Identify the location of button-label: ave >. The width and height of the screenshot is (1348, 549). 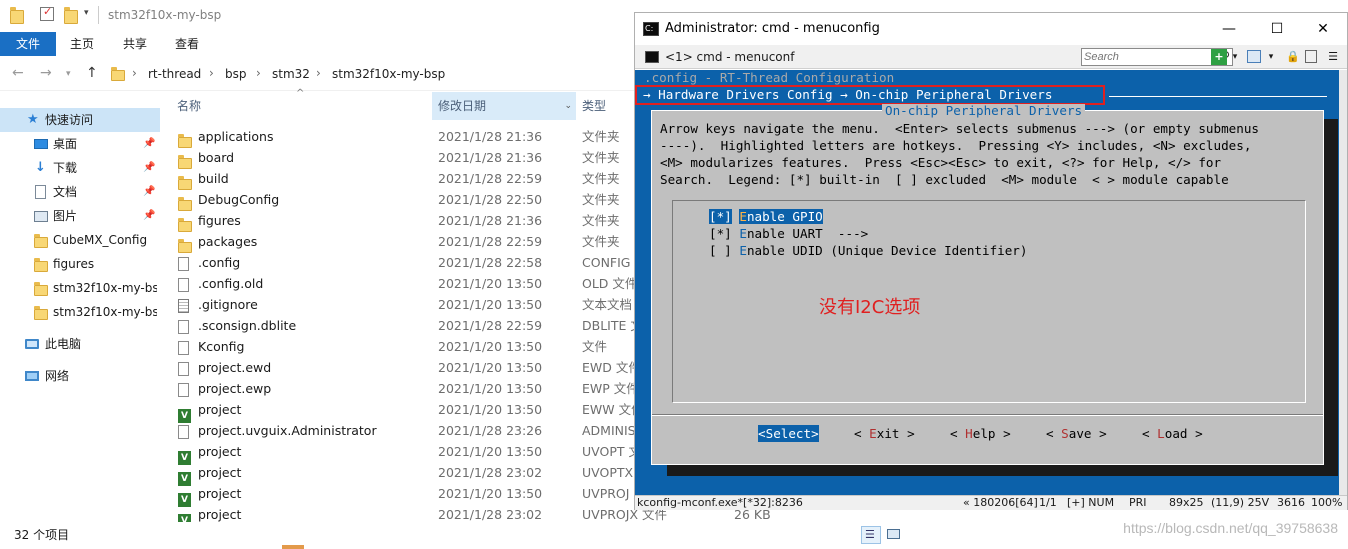
(1087, 433).